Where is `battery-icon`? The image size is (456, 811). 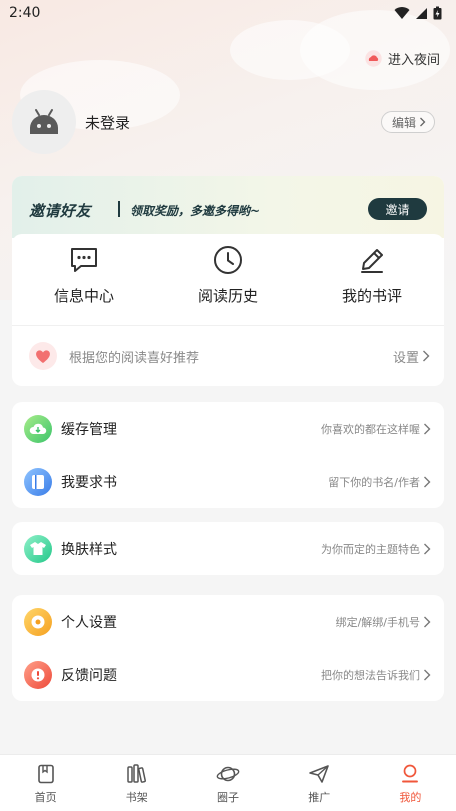 battery-icon is located at coordinates (437, 13).